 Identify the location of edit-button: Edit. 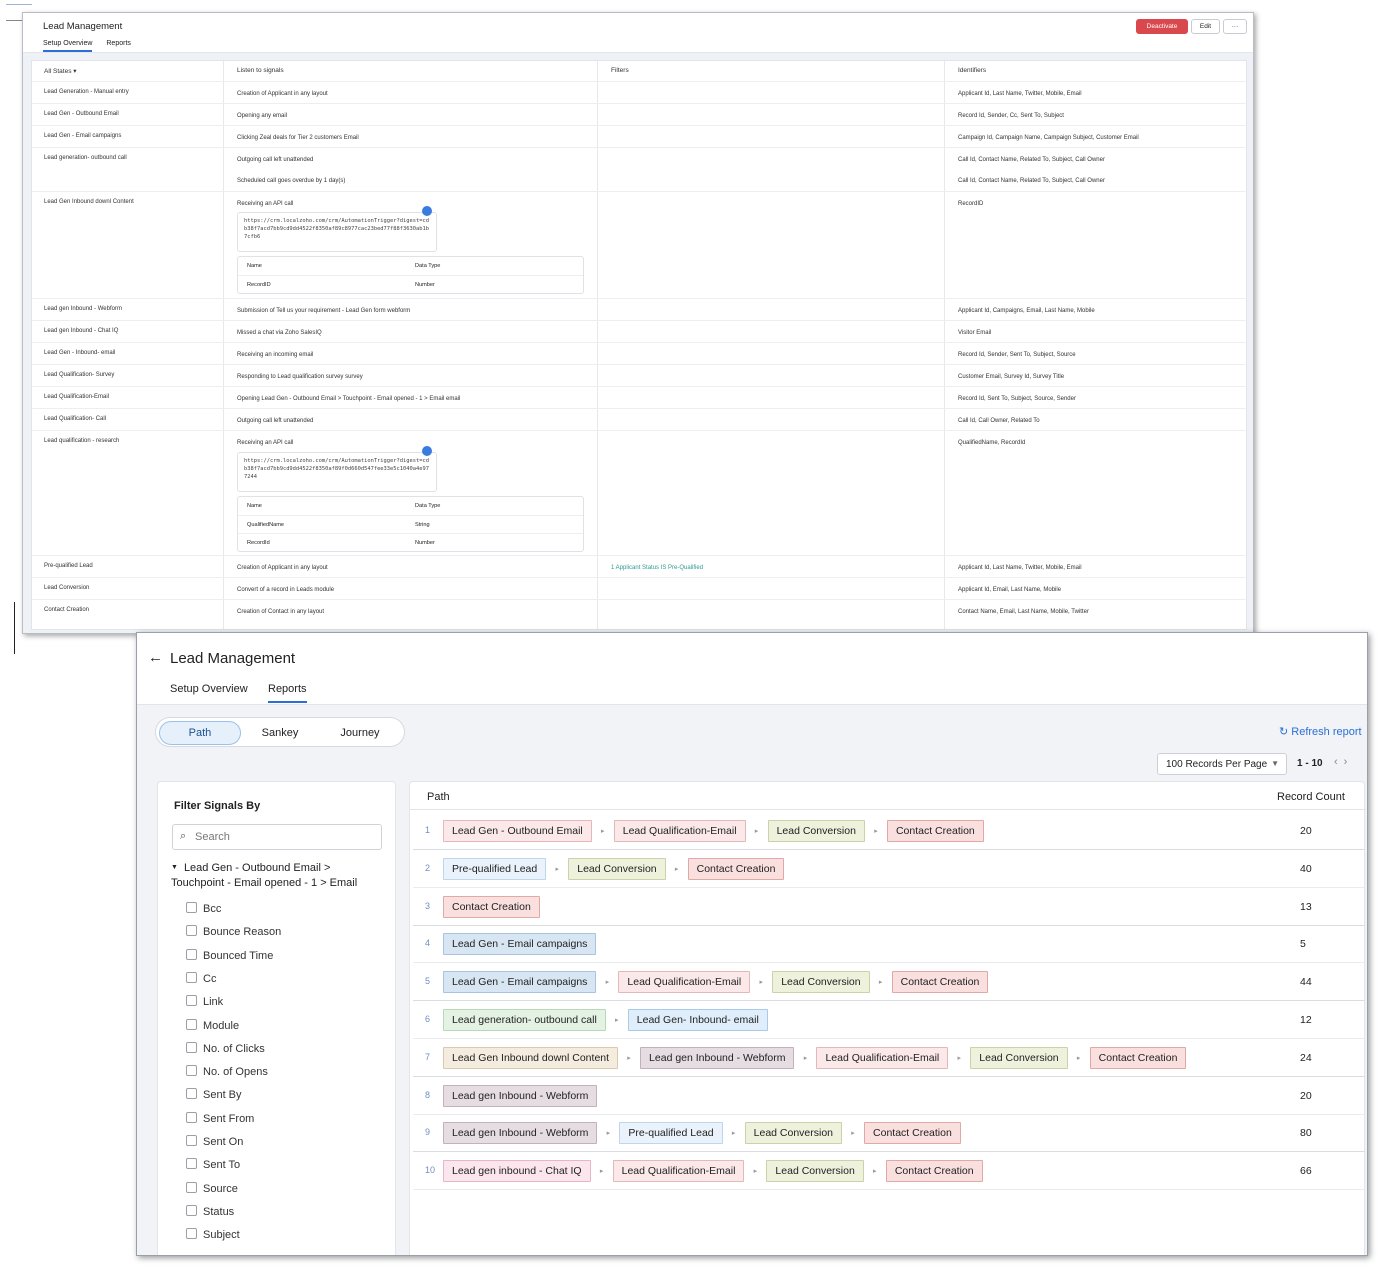
(1205, 26).